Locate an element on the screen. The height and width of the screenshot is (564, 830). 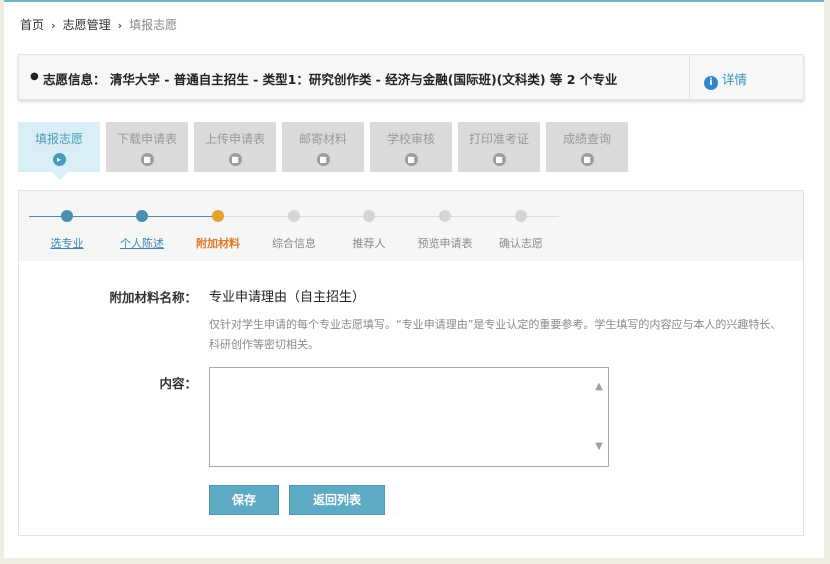
content-textarea is located at coordinates (401, 417).